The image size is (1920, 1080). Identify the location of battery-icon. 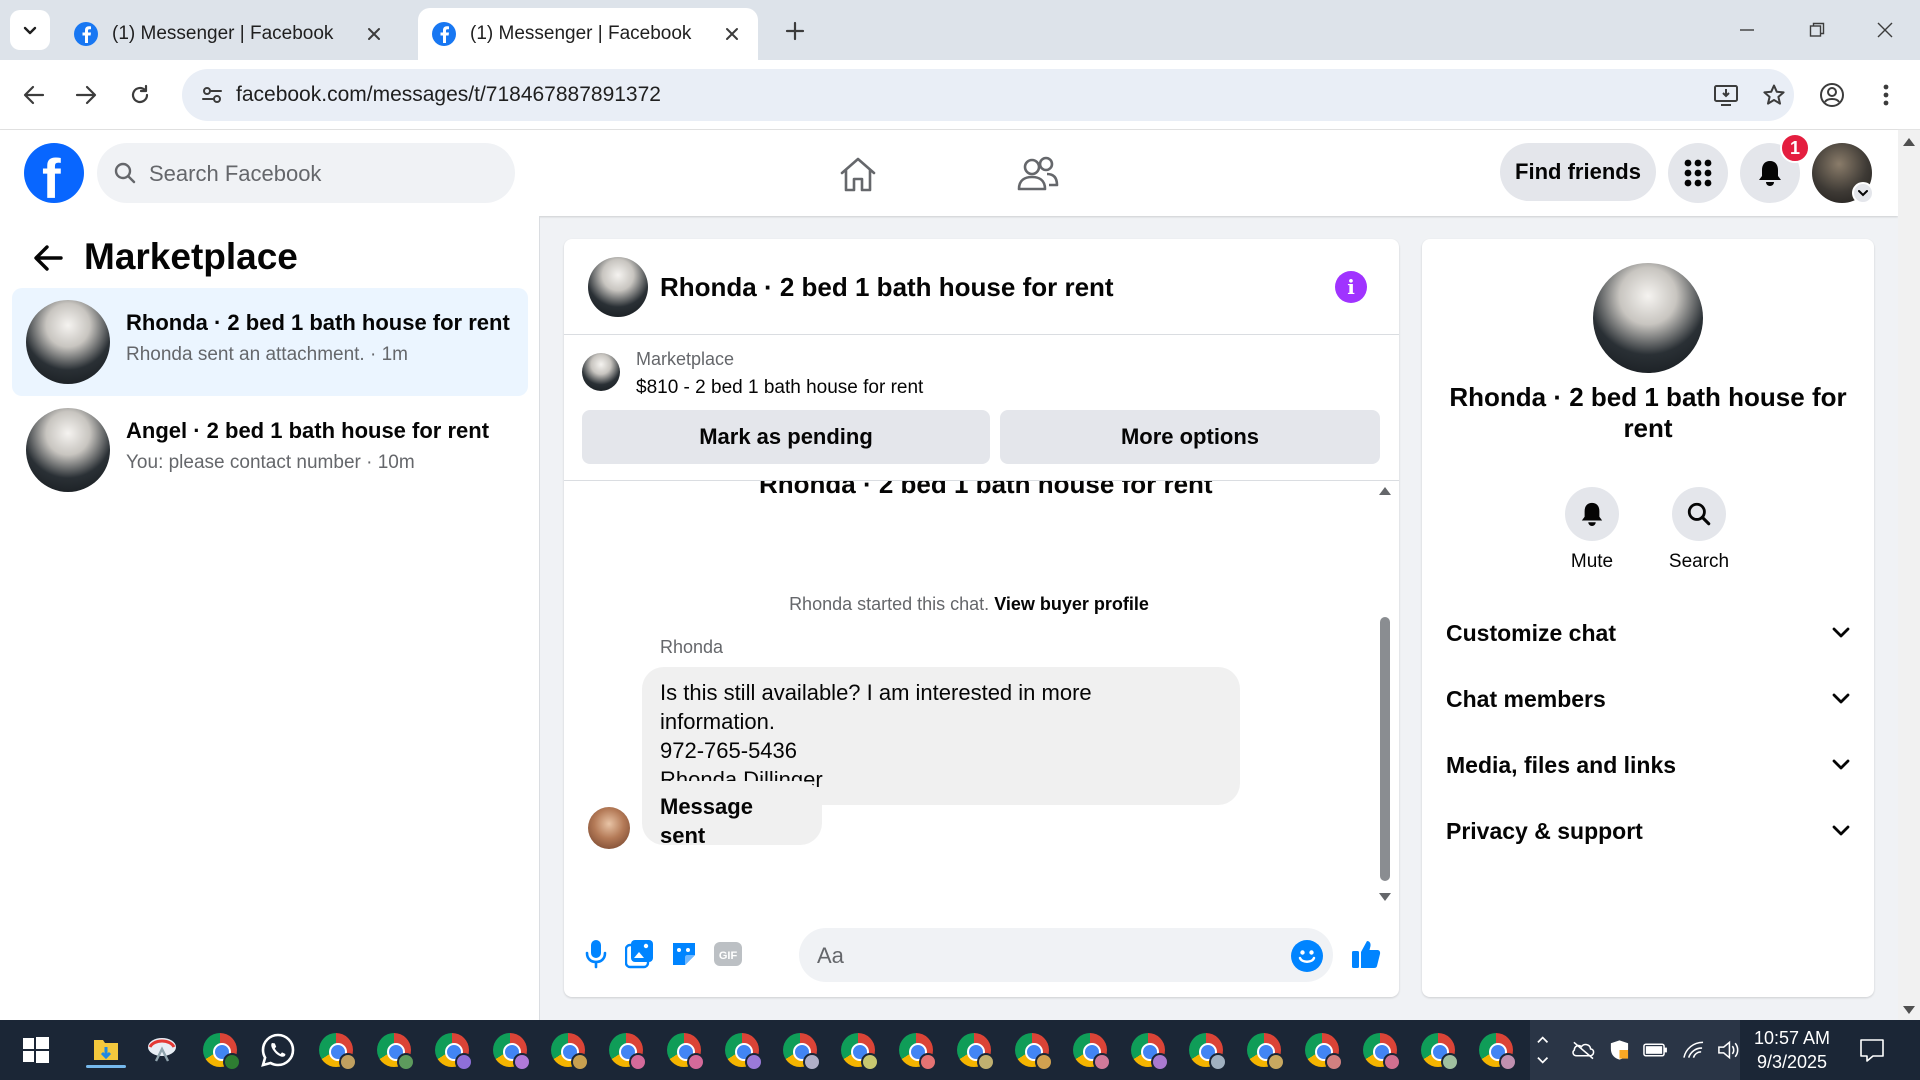
(1655, 1050).